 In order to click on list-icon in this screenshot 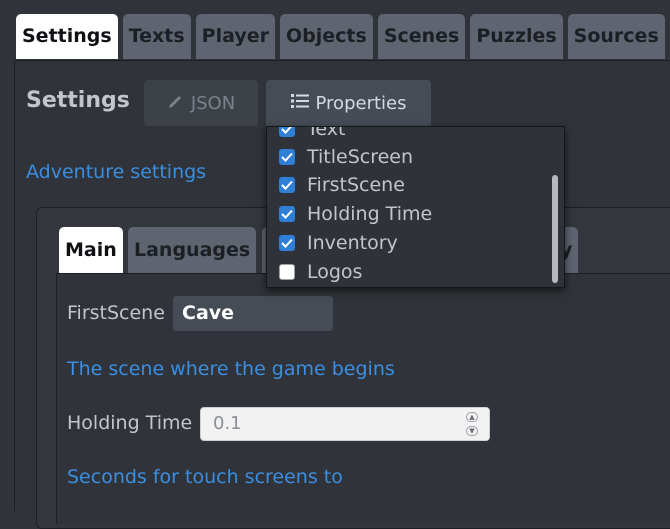, I will do `click(299, 103)`.